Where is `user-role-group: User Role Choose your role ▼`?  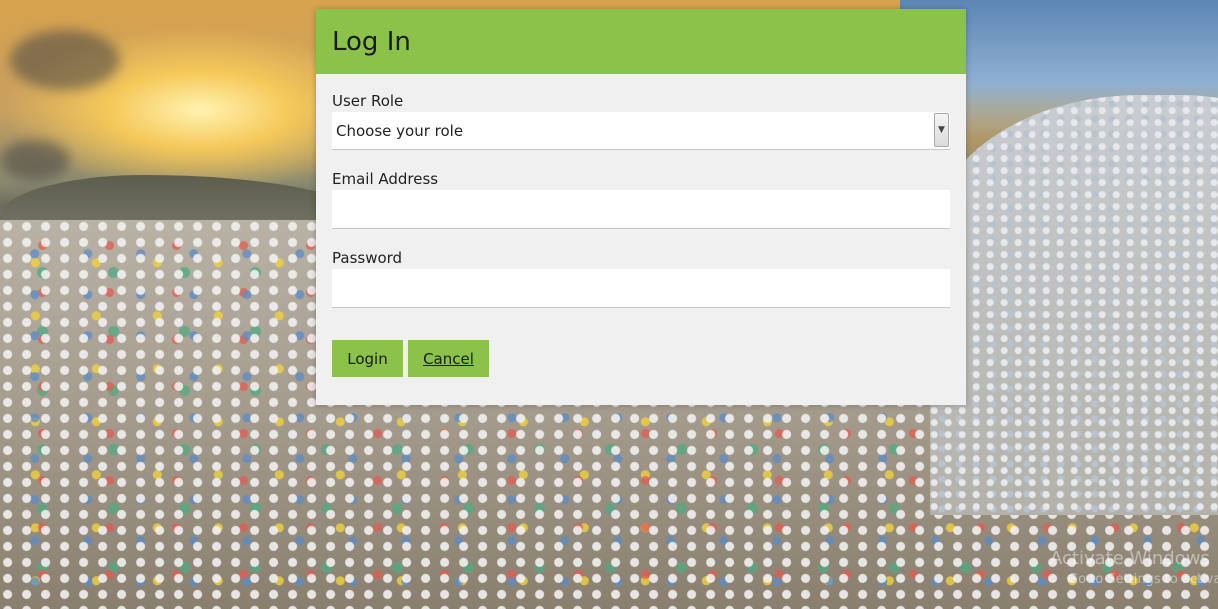
user-role-group: User Role Choose your role ▼ is located at coordinates (641, 121).